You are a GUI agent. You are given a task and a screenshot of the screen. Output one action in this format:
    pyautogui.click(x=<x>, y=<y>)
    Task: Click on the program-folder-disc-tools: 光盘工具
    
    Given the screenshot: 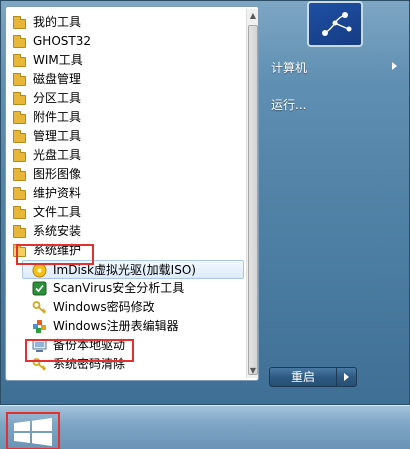 What is the action you would take?
    pyautogui.click(x=126, y=155)
    